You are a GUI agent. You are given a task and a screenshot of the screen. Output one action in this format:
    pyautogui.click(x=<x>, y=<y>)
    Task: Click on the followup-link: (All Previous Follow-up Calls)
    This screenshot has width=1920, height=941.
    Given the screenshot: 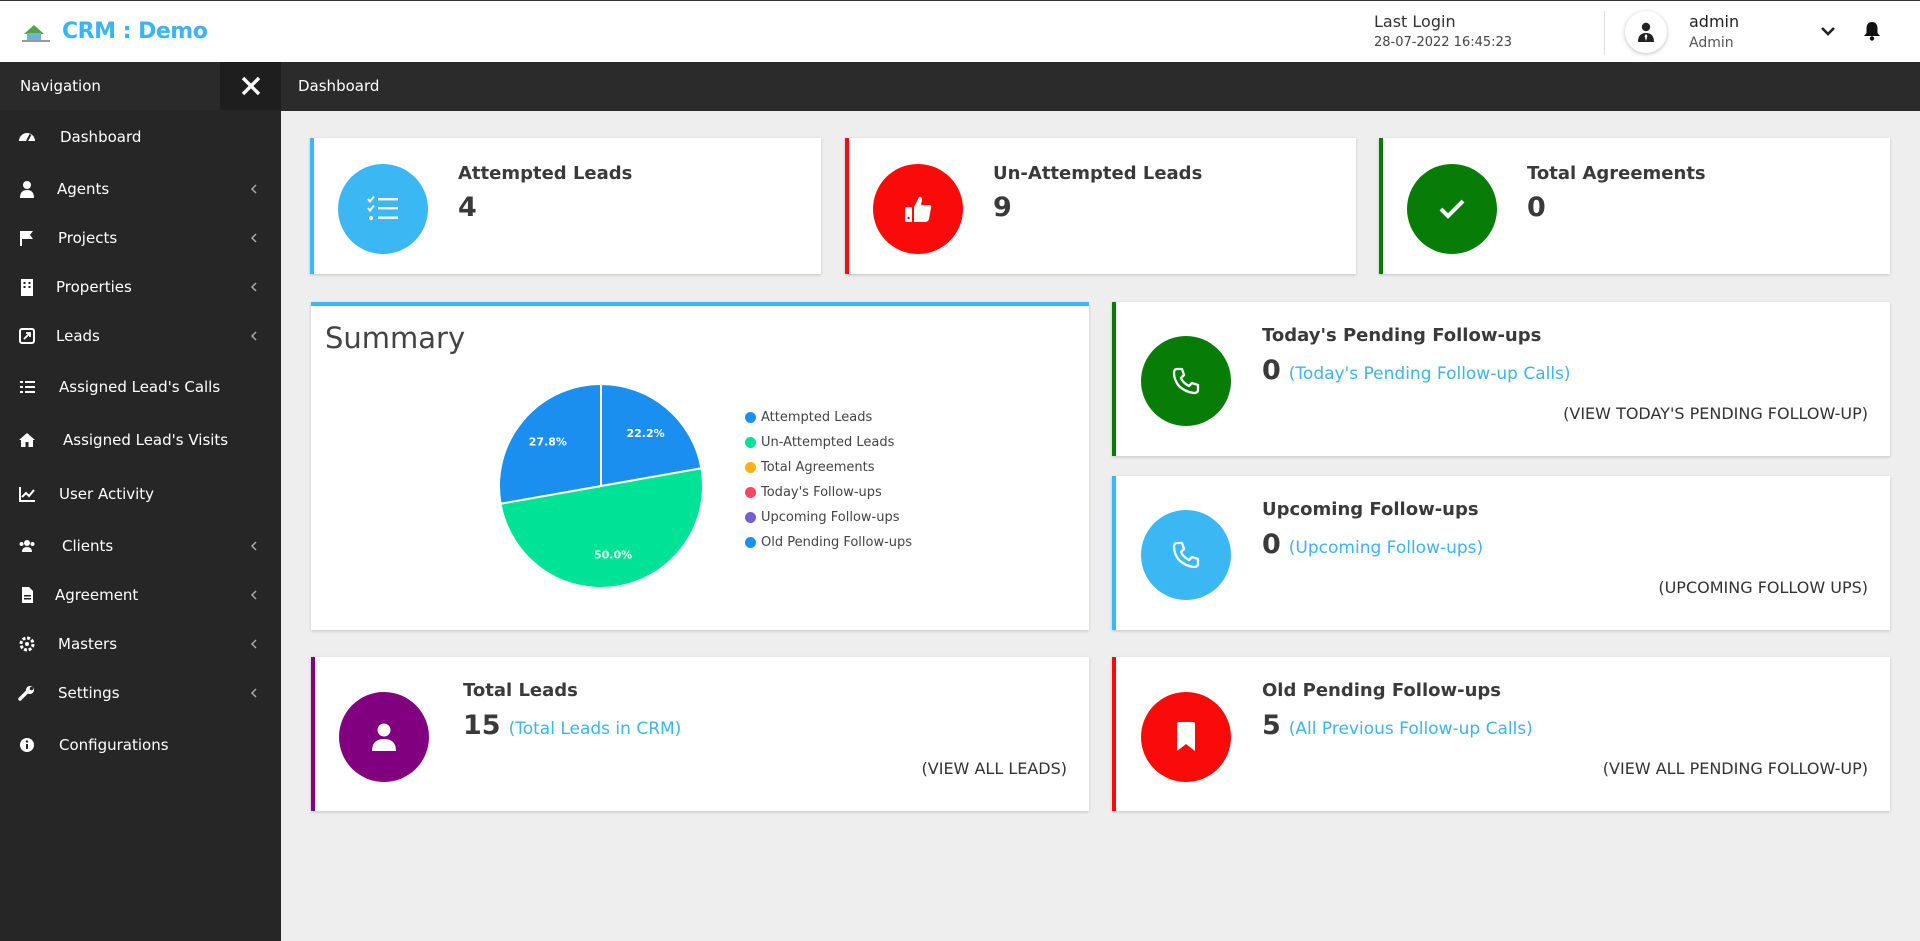 What is the action you would take?
    pyautogui.click(x=1411, y=729)
    